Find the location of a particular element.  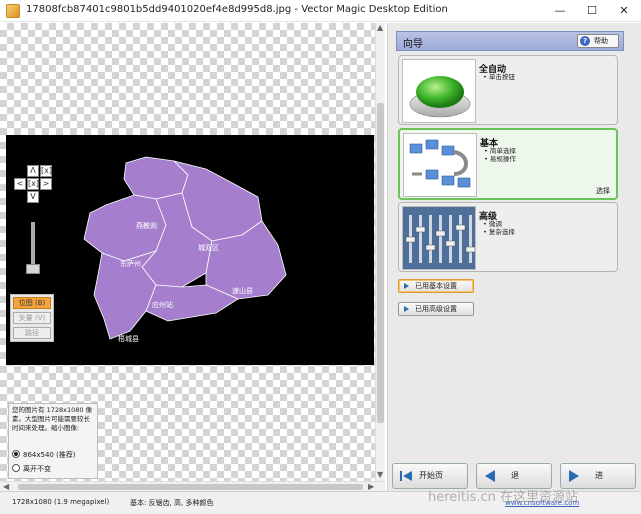

radio-selected-icon is located at coordinates (16, 454).